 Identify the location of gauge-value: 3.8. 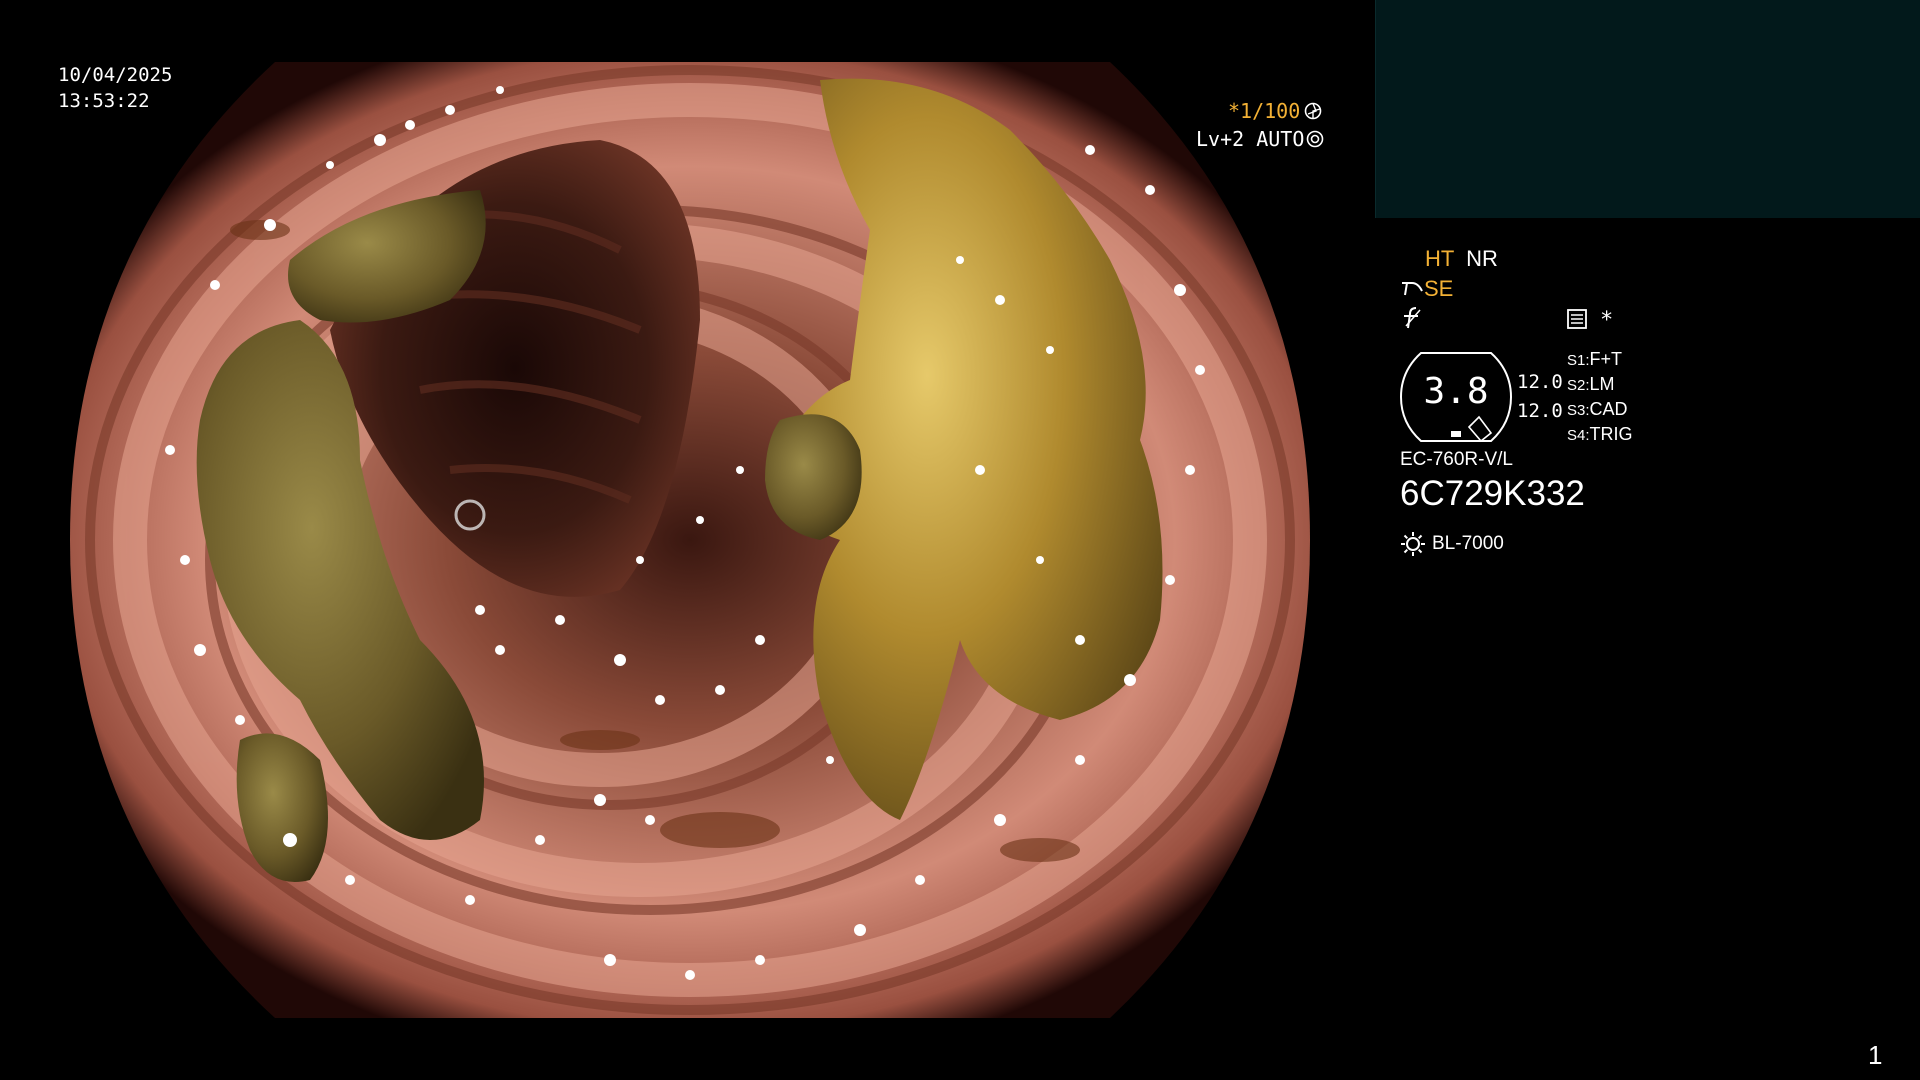
(1456, 391).